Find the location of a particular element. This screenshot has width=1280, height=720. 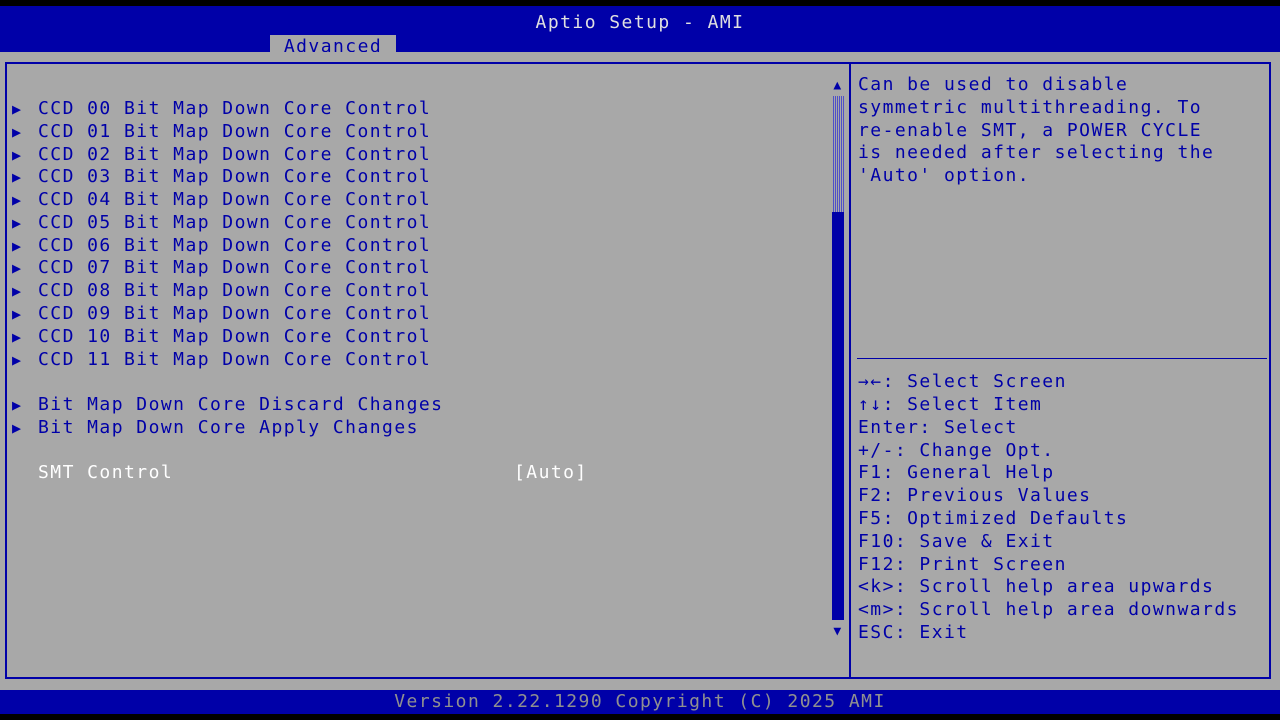

menu-item-label: CCD 01 Bit Map Down Core Control is located at coordinates (235, 131).